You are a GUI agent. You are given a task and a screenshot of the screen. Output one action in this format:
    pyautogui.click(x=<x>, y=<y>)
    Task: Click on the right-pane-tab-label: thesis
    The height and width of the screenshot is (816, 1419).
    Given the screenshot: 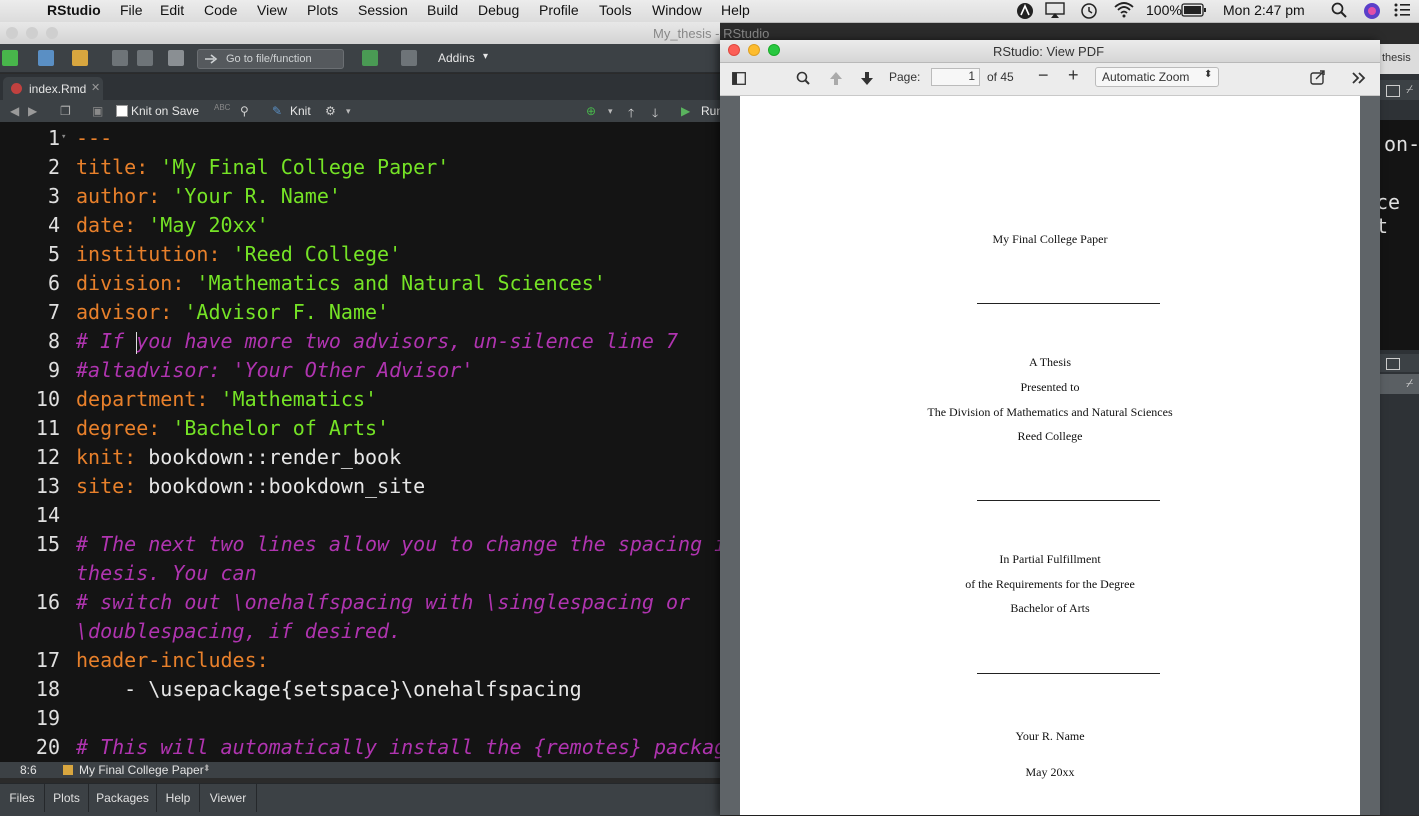 What is the action you would take?
    pyautogui.click(x=1396, y=58)
    